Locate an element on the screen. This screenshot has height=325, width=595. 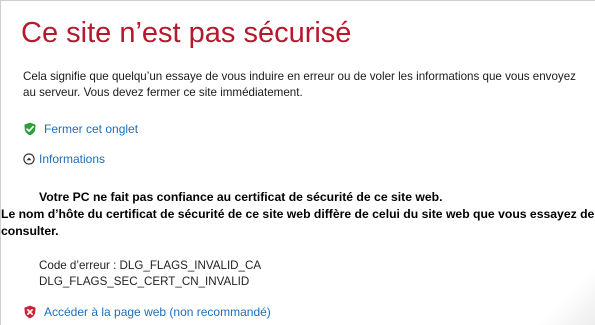
red-shield-x-icon is located at coordinates (30, 312).